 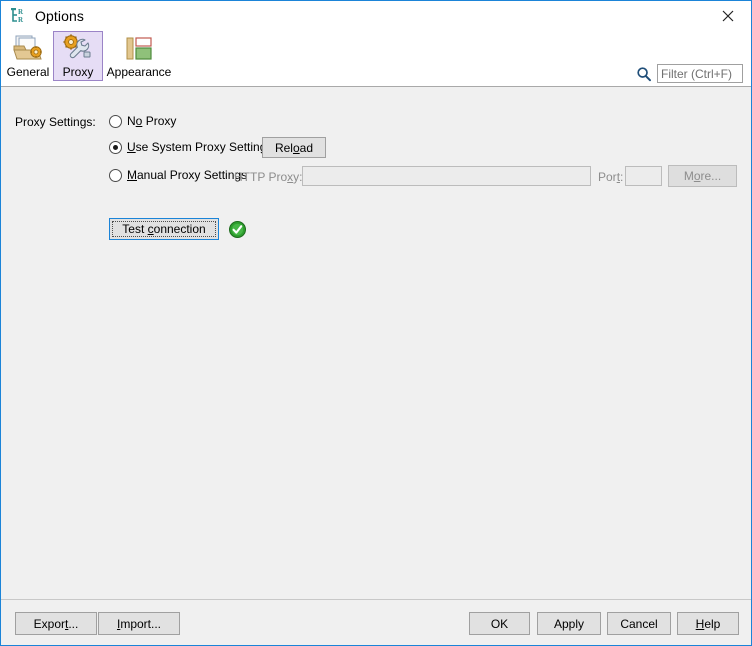 I want to click on option-no-proxy: No Proxy, so click(x=142, y=121).